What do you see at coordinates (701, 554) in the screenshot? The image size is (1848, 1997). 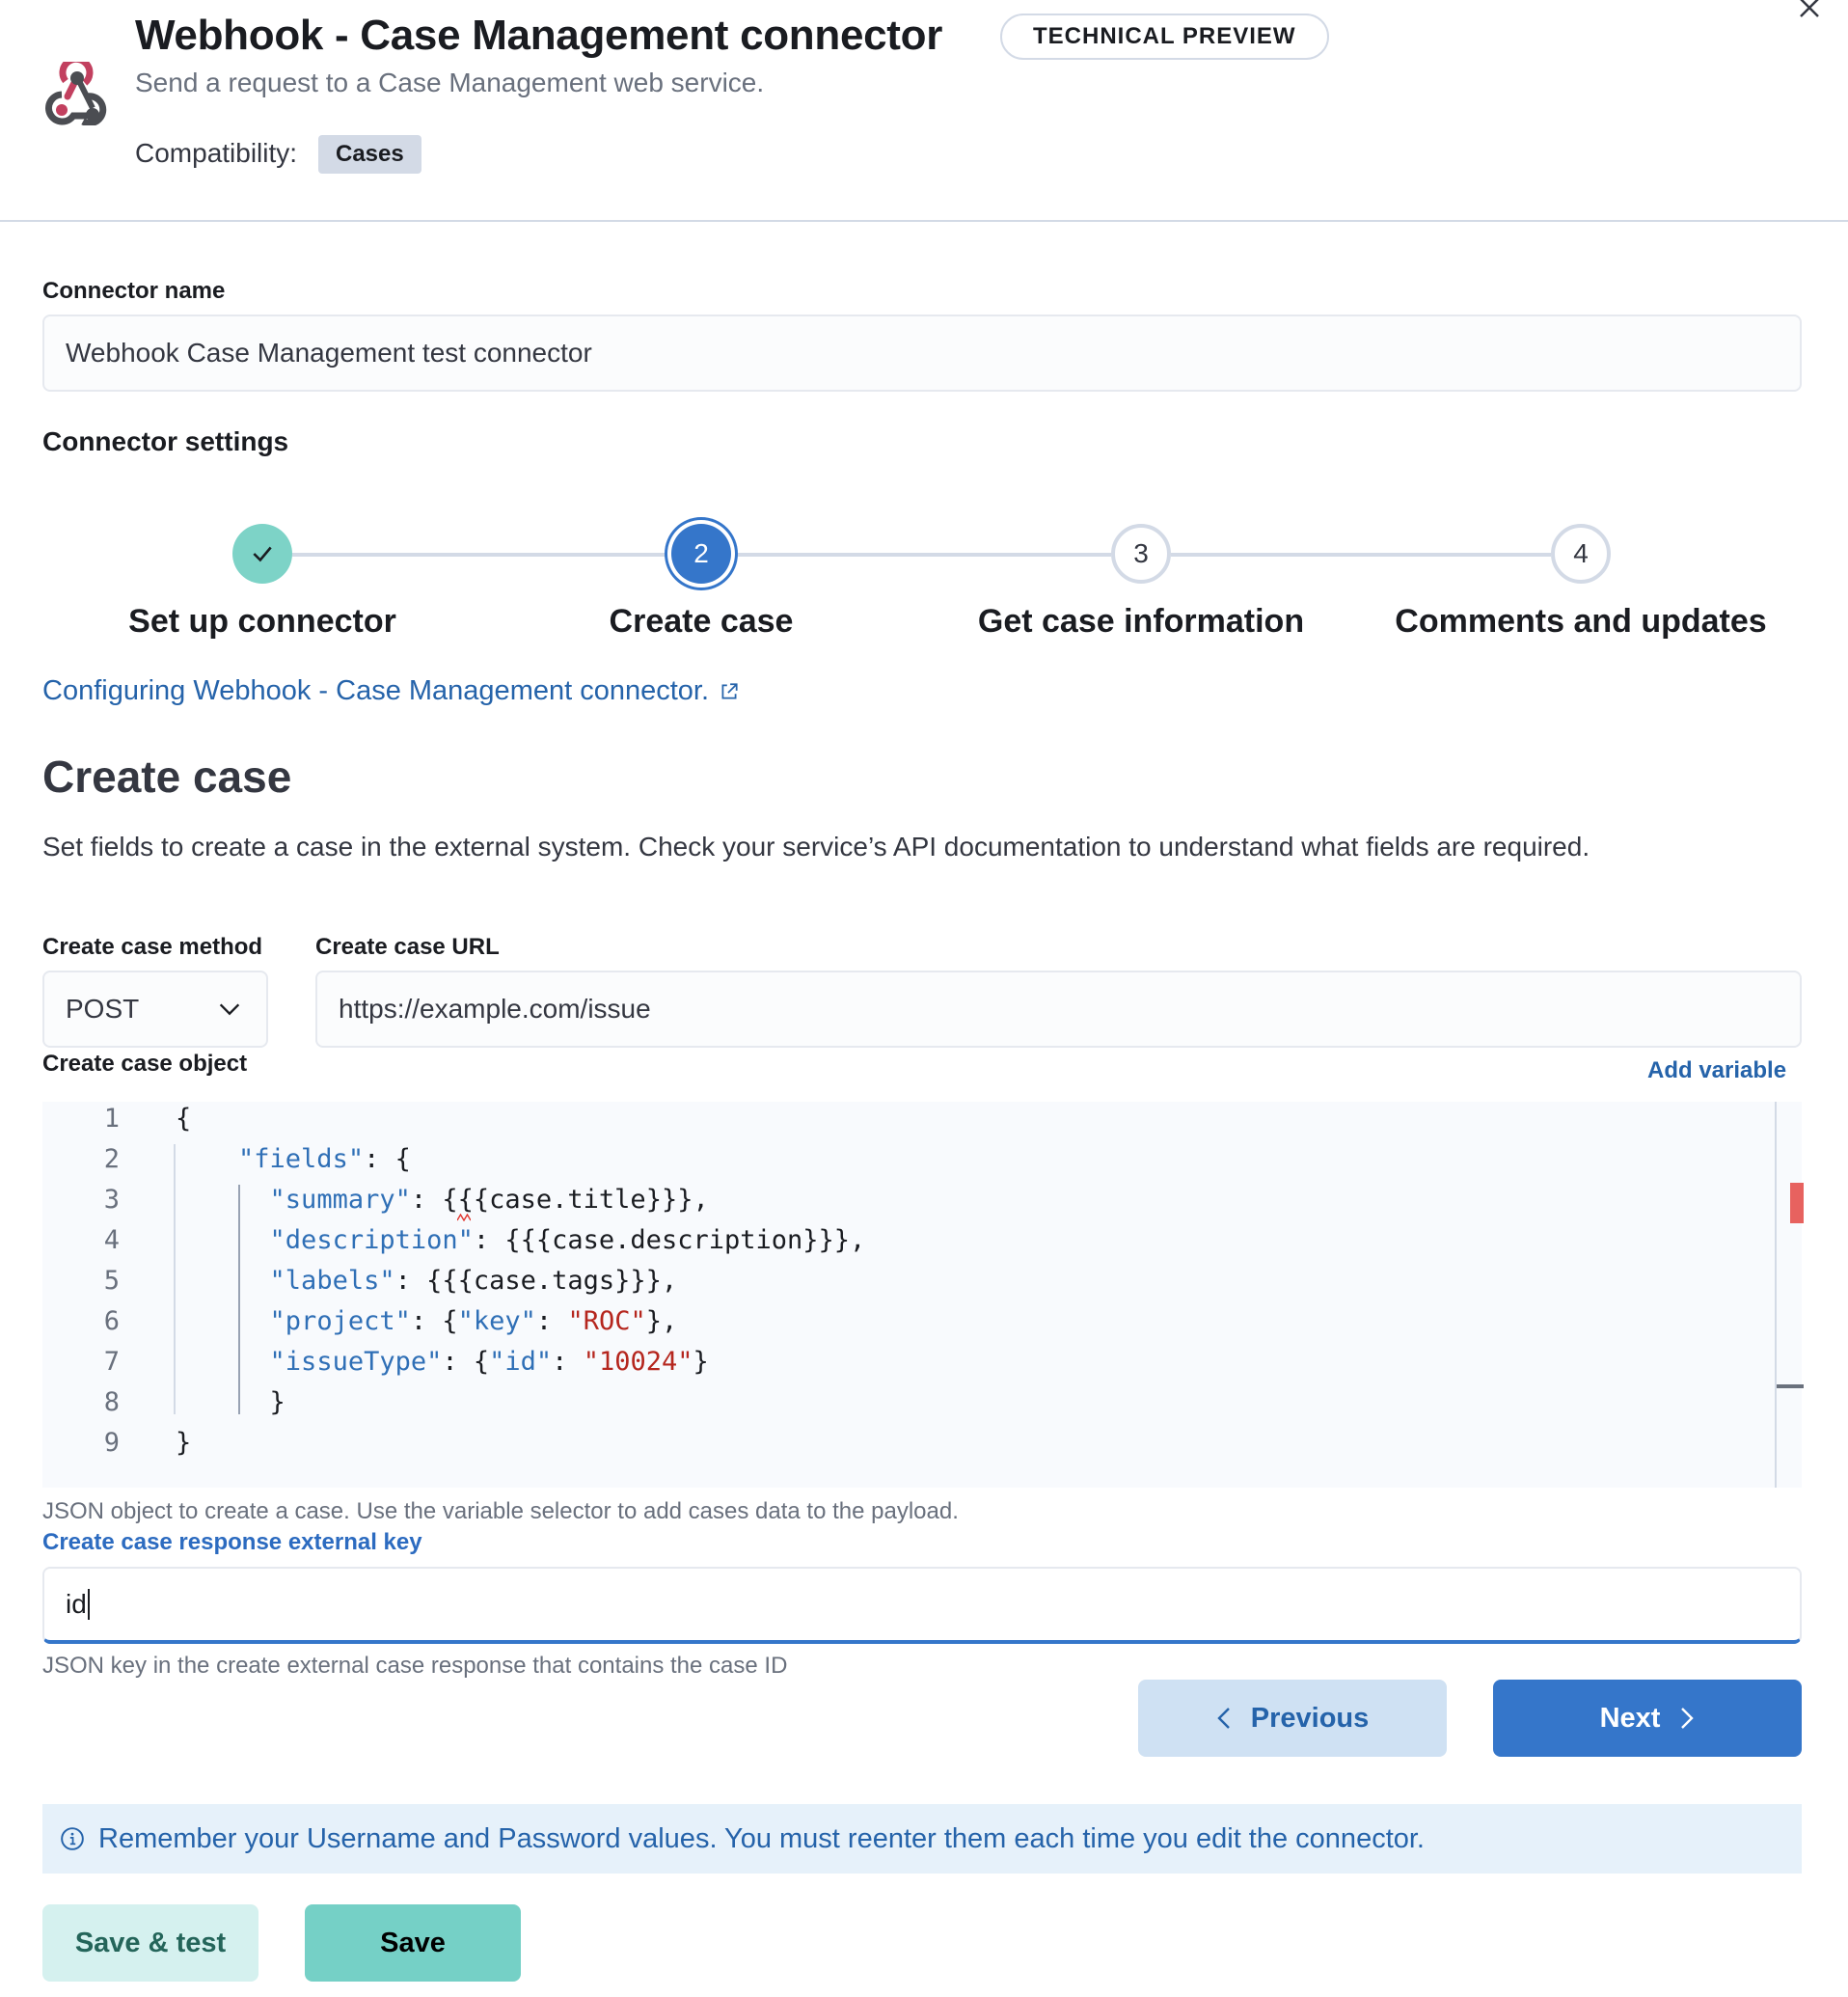 I see `step-2-indicator: 2` at bounding box center [701, 554].